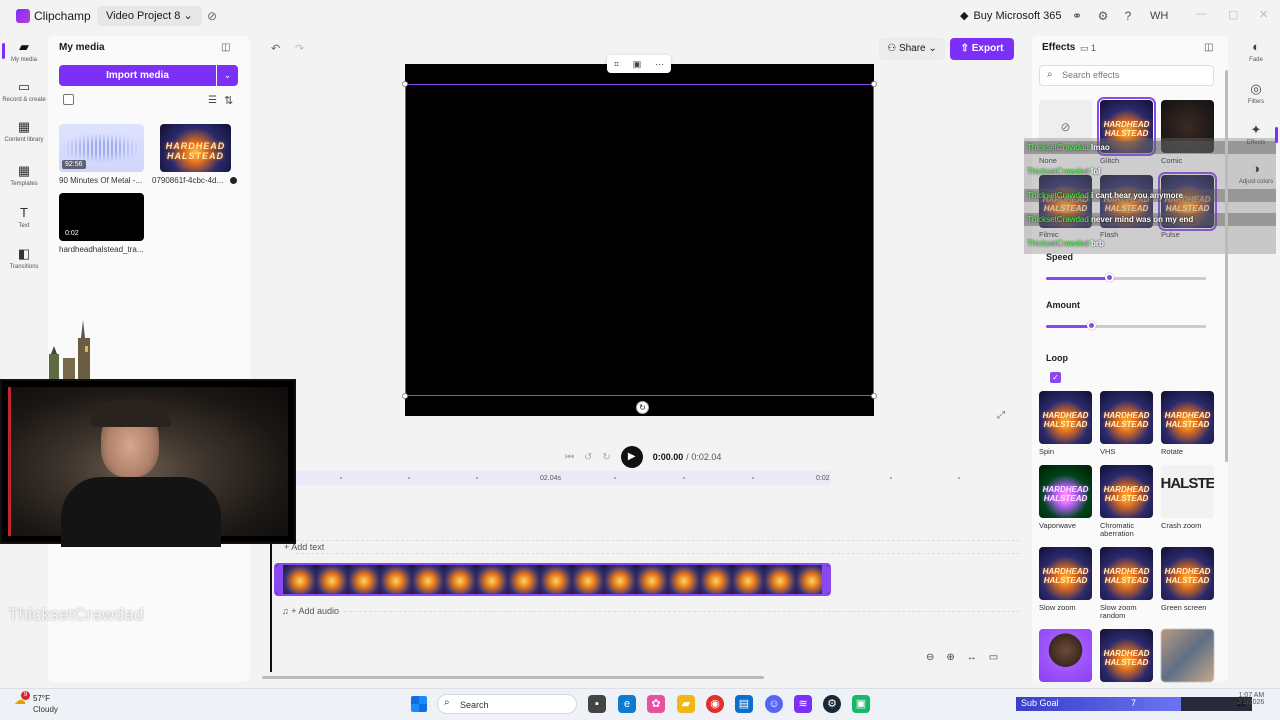  I want to click on effect-label: Spin, so click(1047, 451).